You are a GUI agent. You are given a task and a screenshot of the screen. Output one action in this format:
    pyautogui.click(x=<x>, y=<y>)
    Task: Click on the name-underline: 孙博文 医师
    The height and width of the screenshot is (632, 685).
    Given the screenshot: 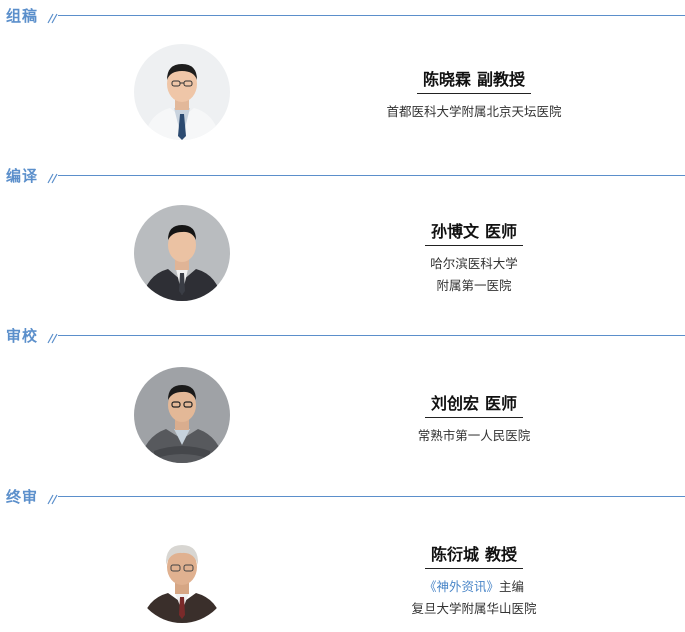 What is the action you would take?
    pyautogui.click(x=474, y=232)
    